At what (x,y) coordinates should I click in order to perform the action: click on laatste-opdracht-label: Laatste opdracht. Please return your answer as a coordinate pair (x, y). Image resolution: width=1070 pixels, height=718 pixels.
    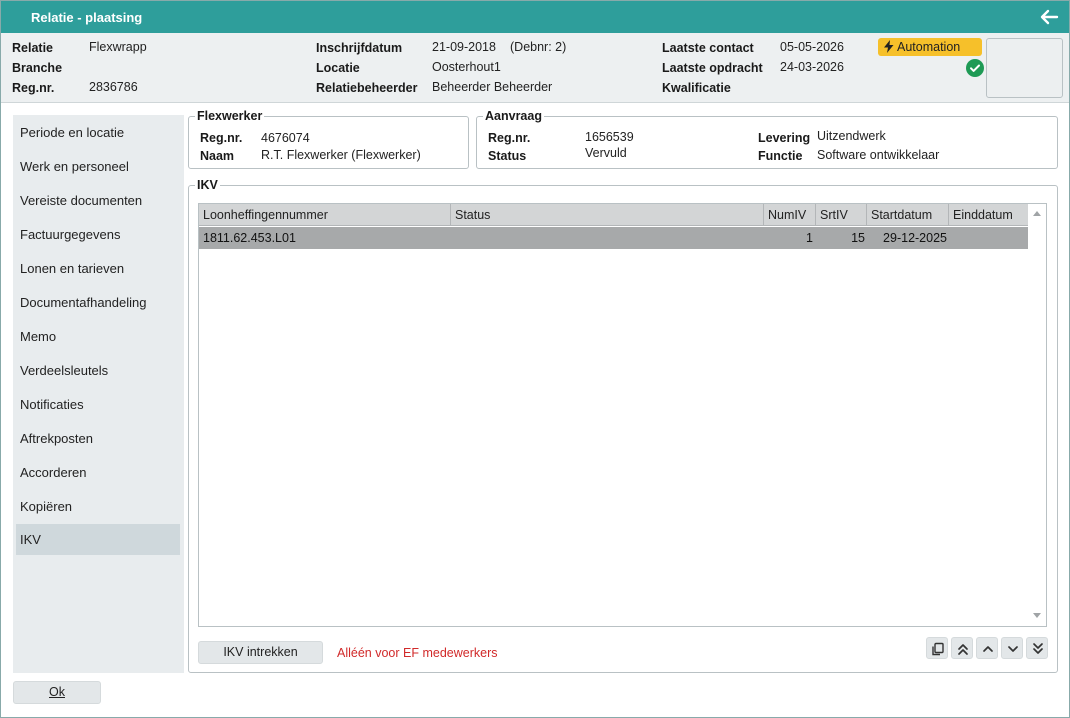
    Looking at the image, I should click on (712, 68).